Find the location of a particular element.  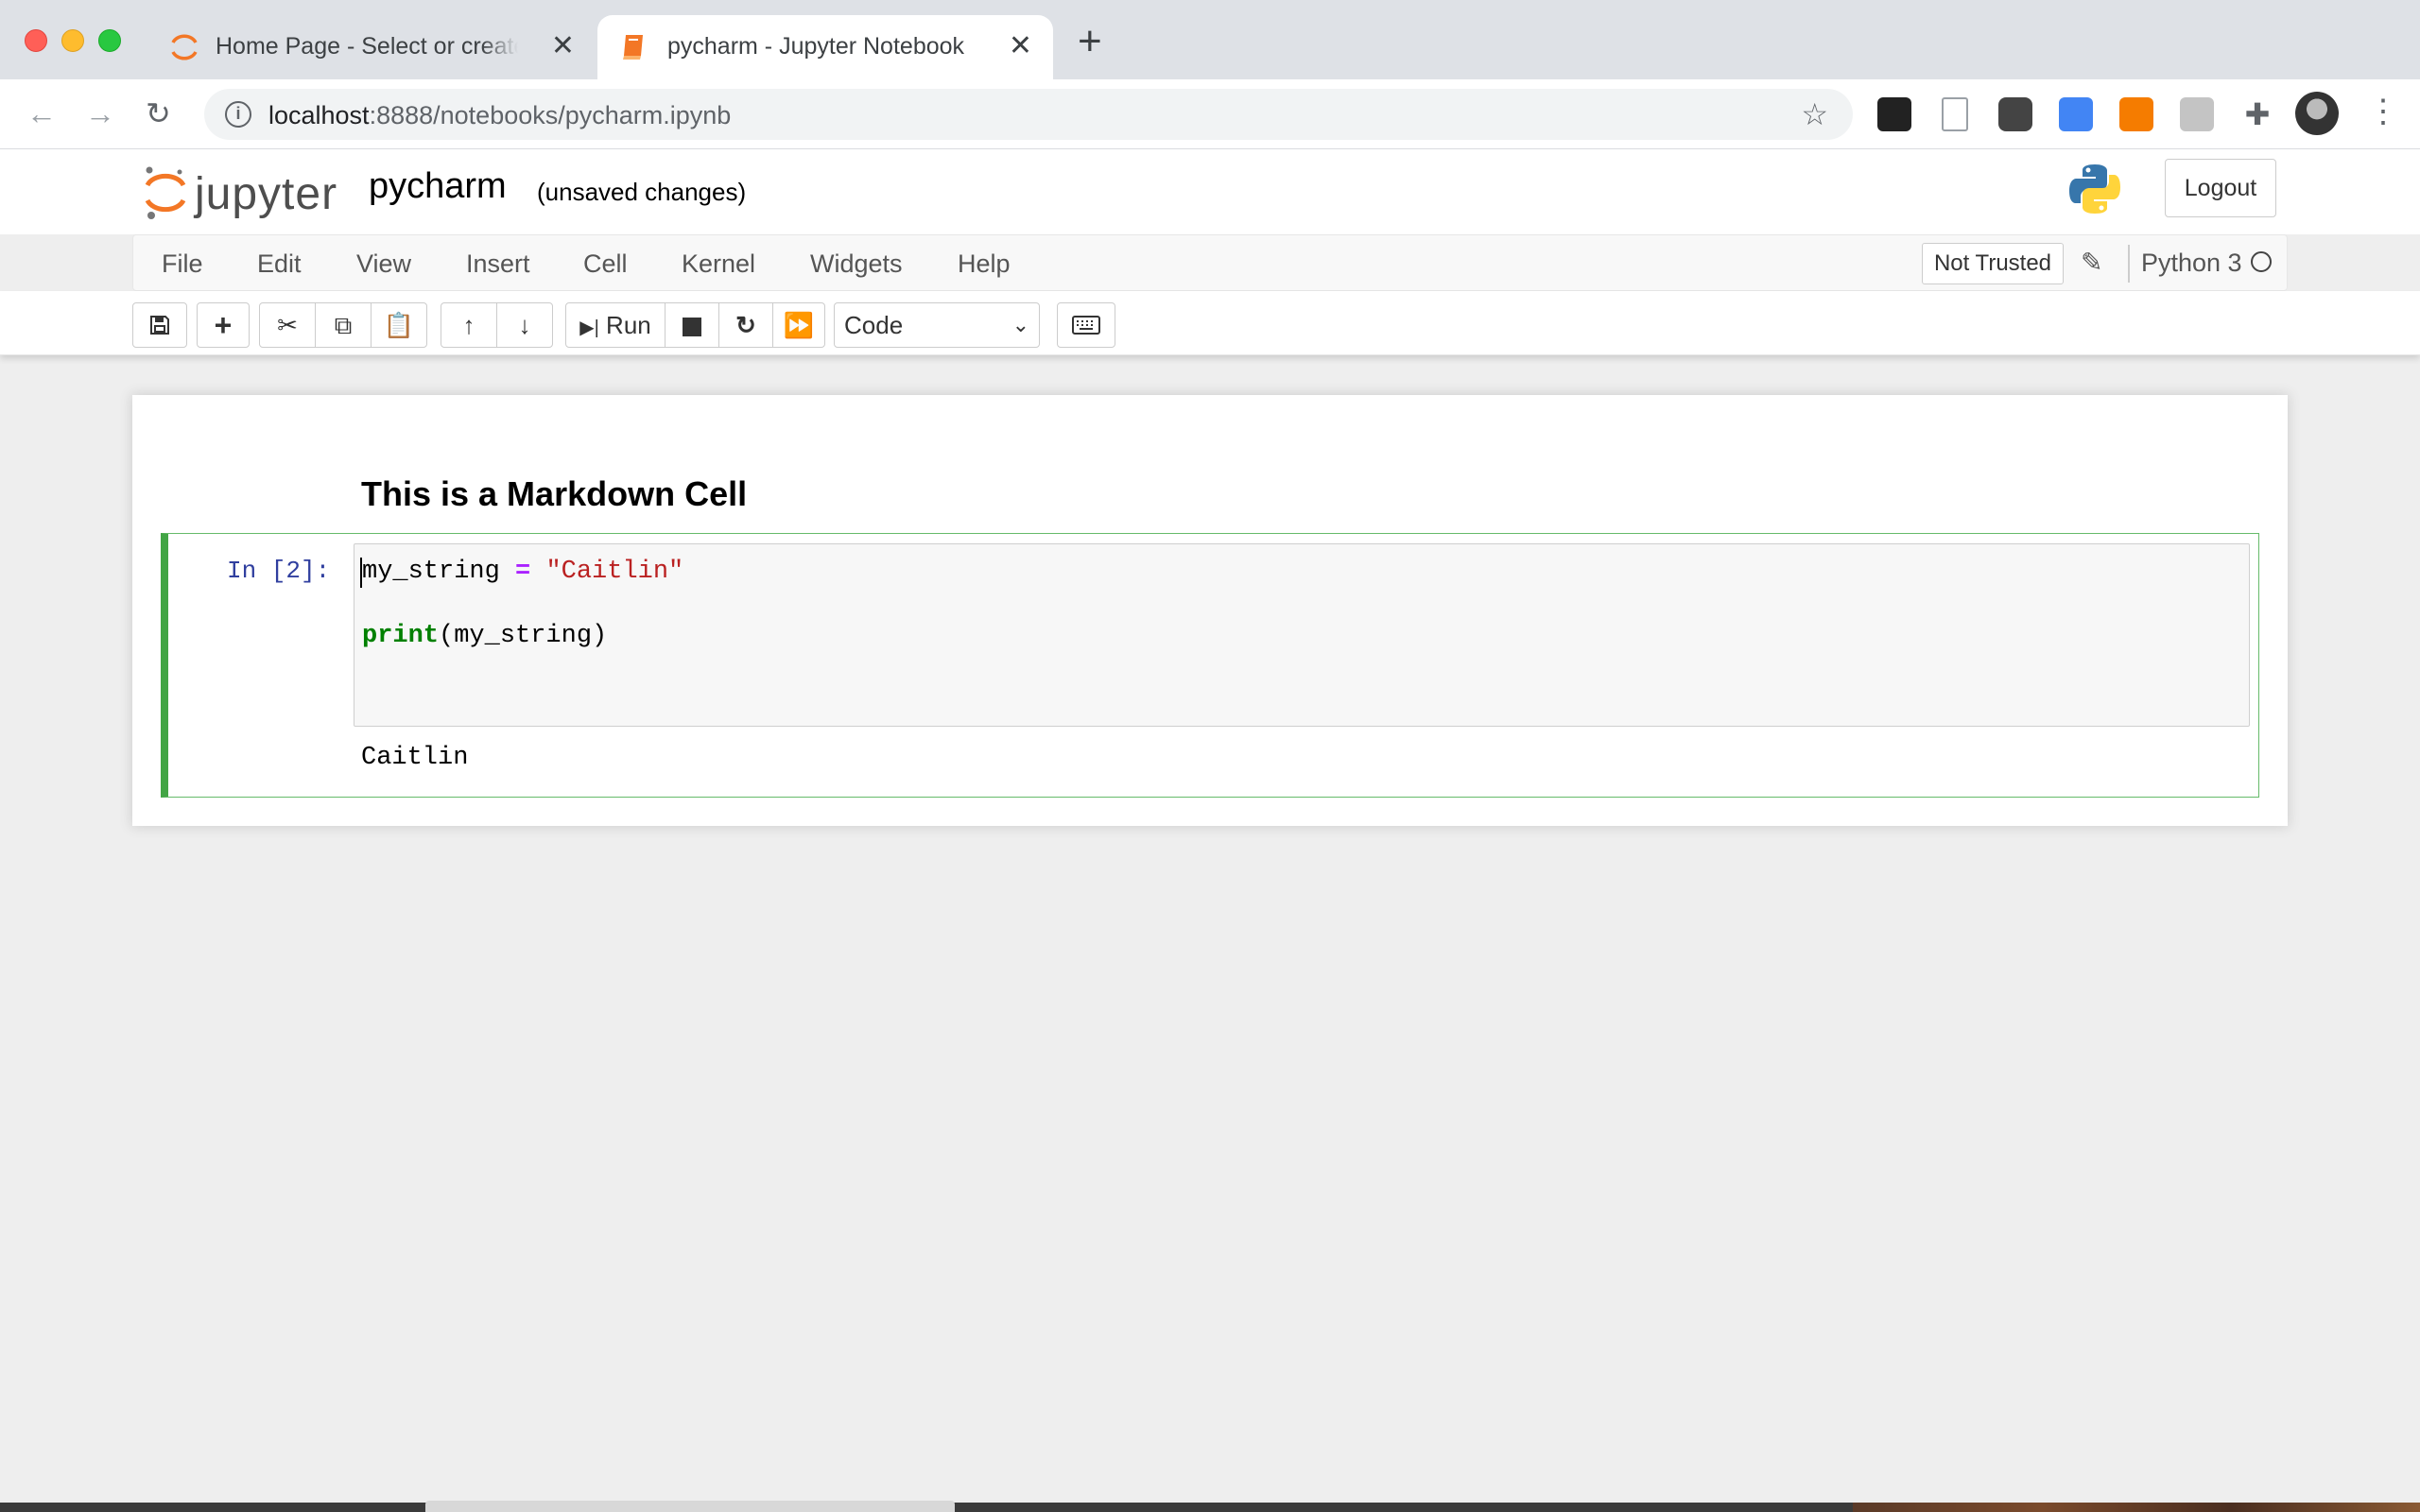

run-cell-button: ▶| Run is located at coordinates (615, 325).